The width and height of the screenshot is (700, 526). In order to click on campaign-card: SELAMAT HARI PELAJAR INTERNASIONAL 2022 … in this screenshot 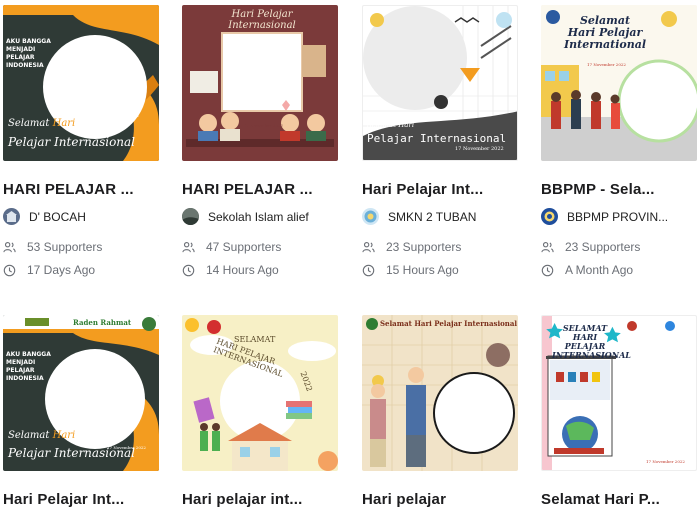, I will do `click(261, 411)`.